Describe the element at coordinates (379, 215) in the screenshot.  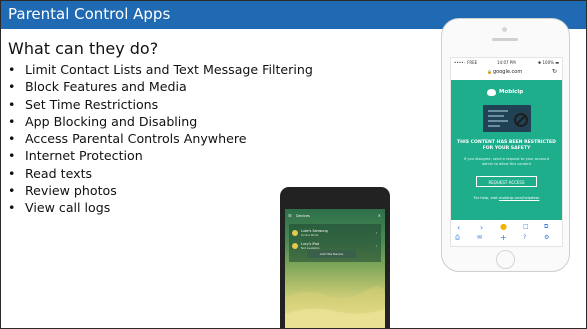
I see `close-icon: ×` at that location.